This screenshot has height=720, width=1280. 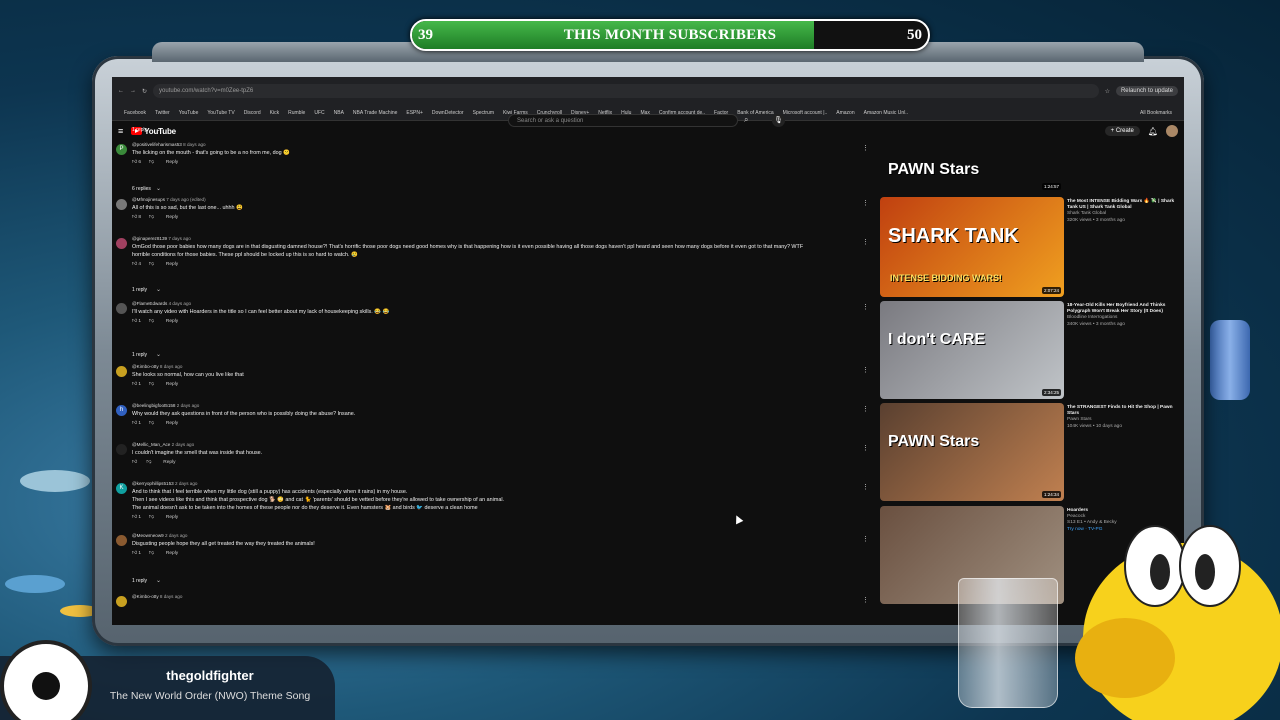 I want to click on bookmark-item: Twitter, so click(x=162, y=113).